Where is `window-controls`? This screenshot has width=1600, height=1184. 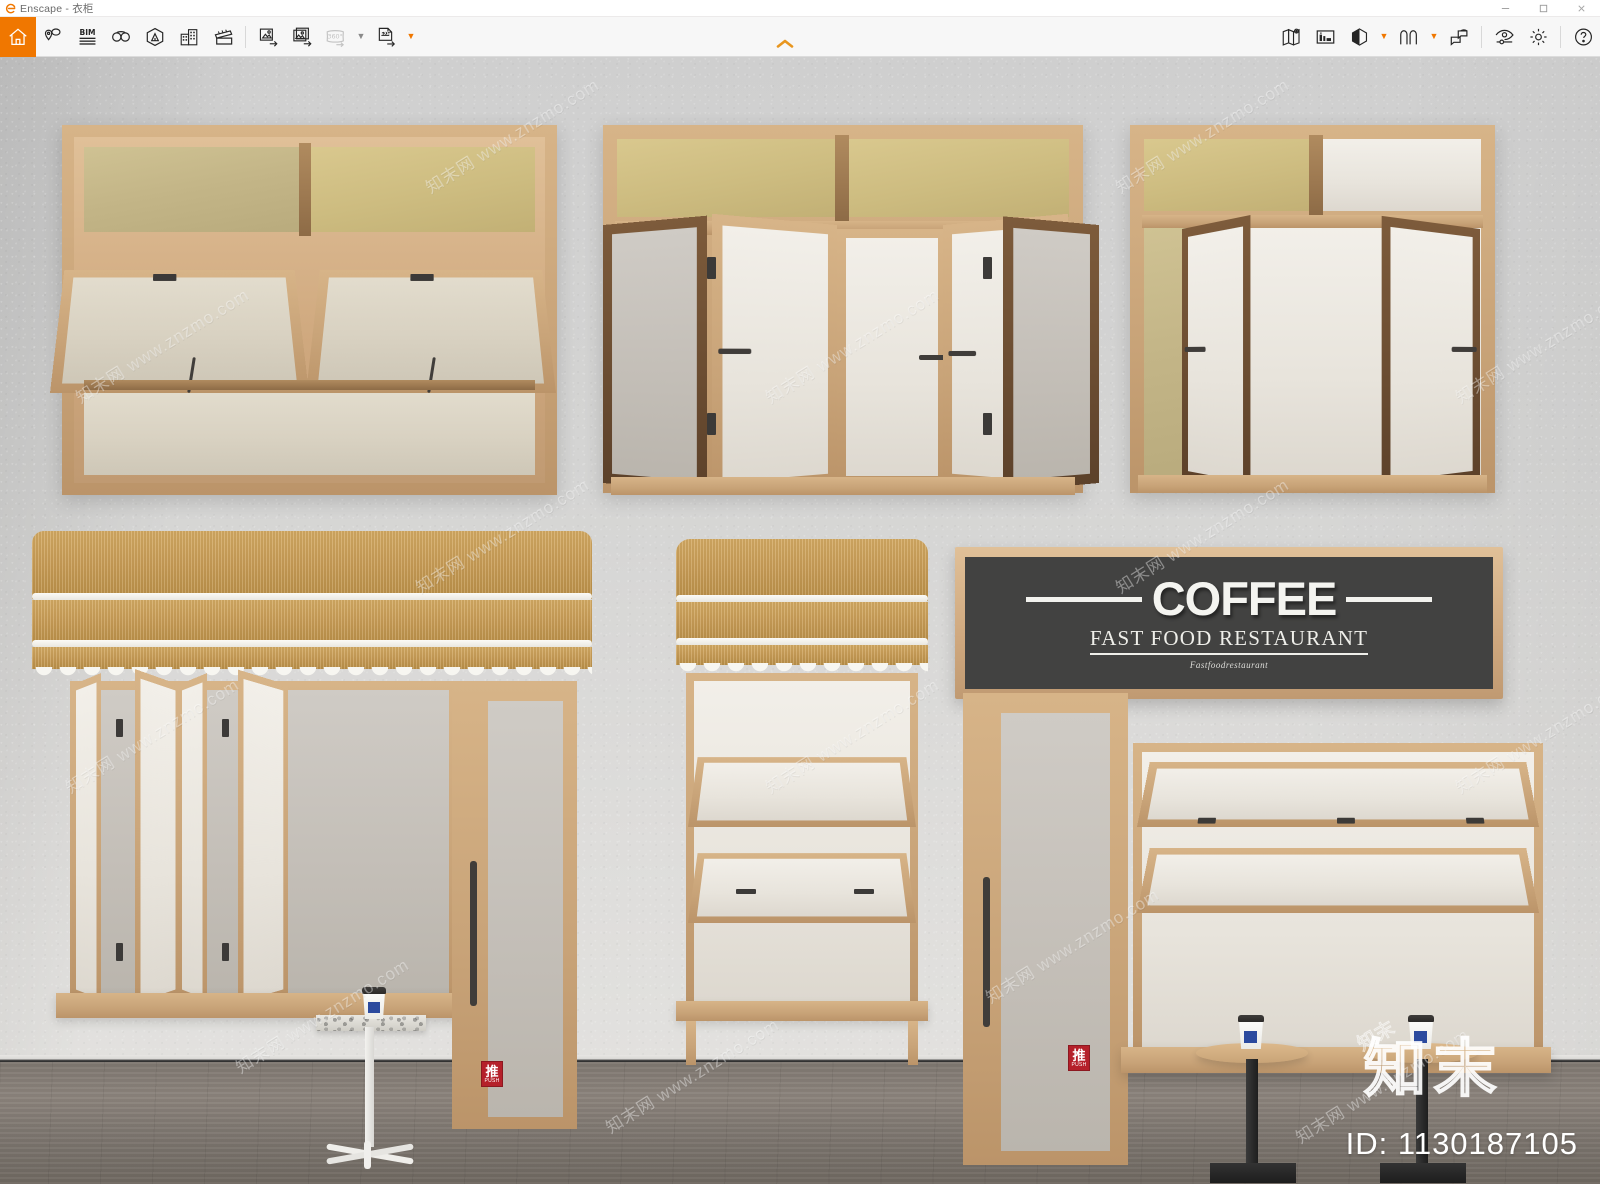
window-controls is located at coordinates (1543, 8).